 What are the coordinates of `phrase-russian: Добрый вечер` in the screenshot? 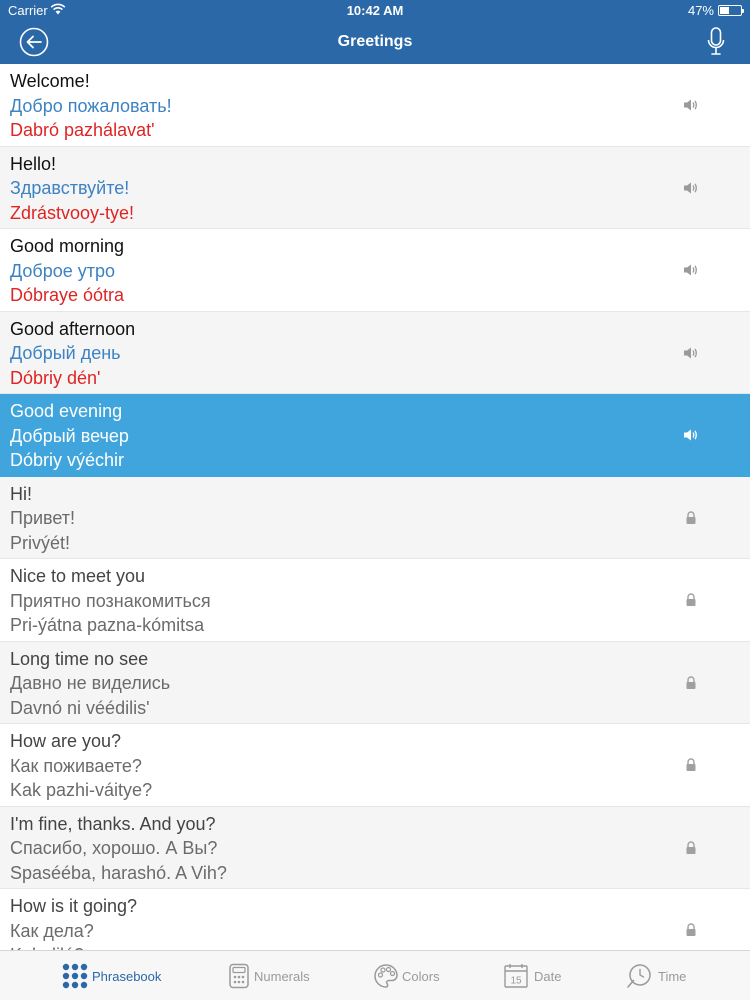 It's located at (69, 435).